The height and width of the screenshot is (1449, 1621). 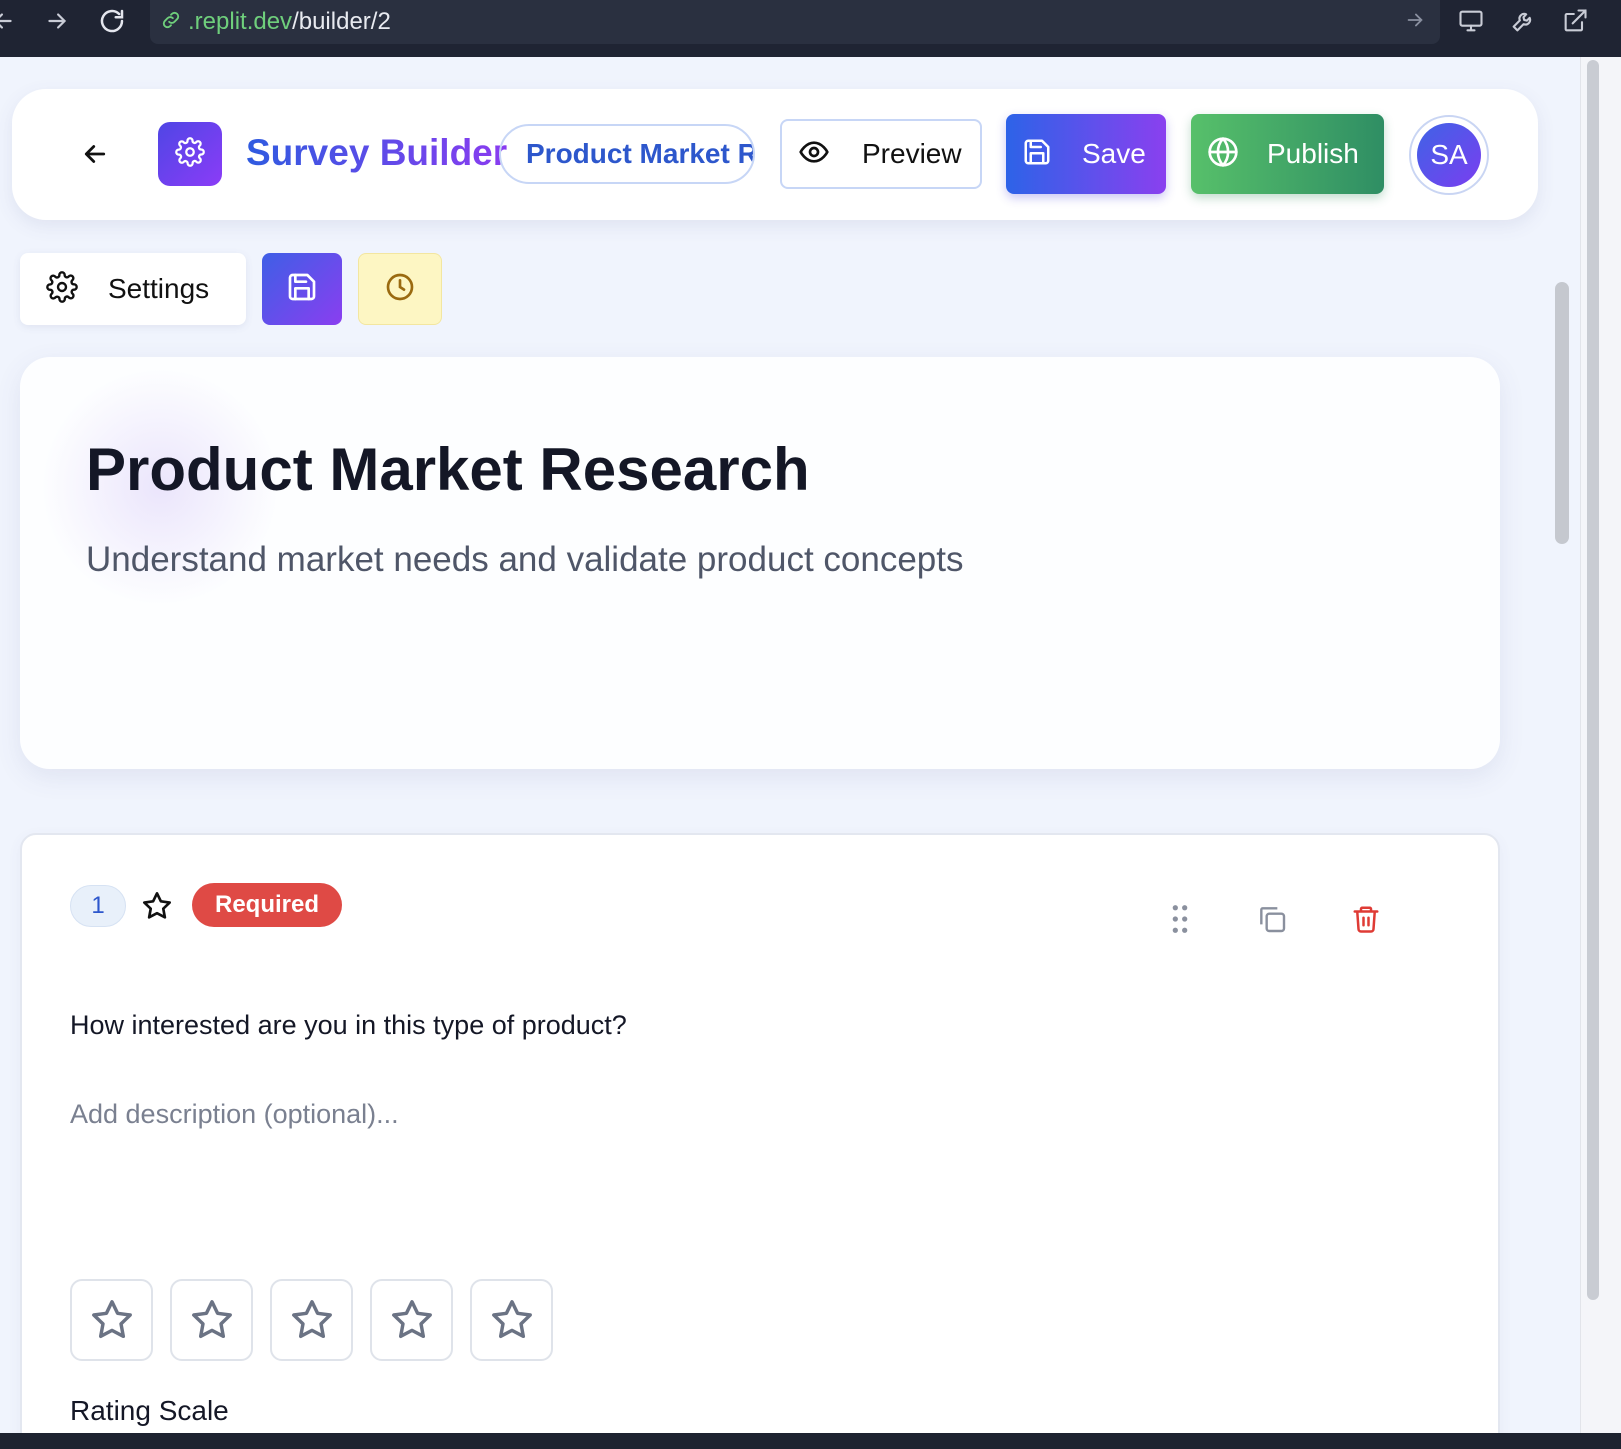 I want to click on quick-save-button, so click(x=302, y=289).